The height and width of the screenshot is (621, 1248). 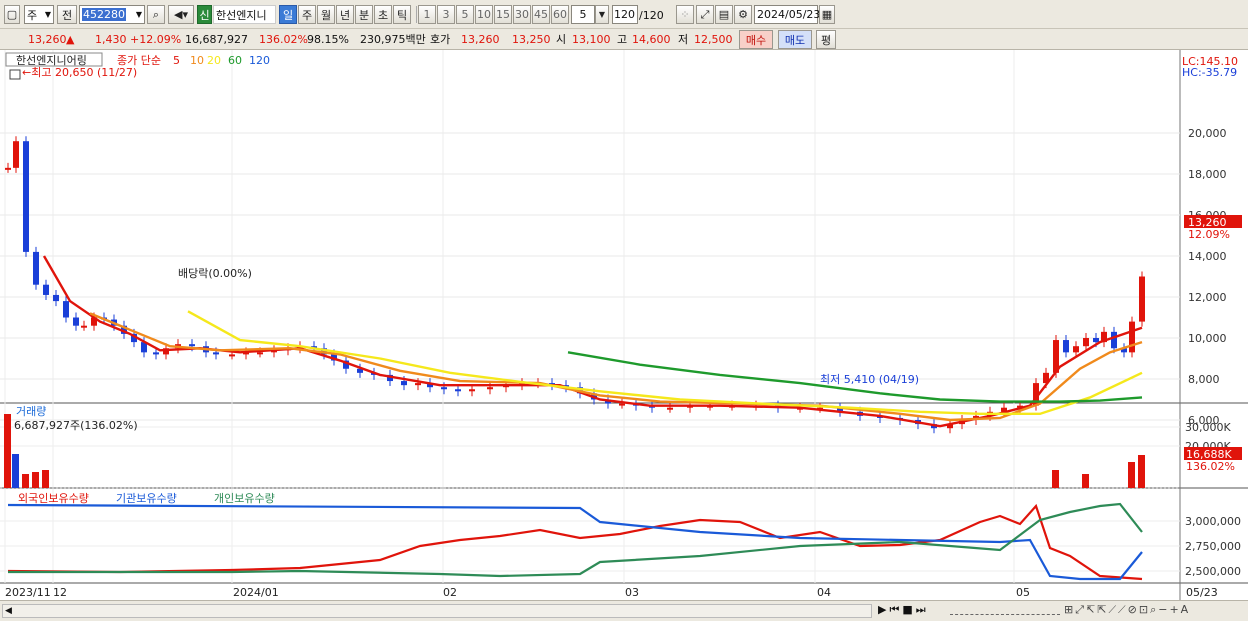 What do you see at coordinates (827, 14) in the screenshot?
I see `calendar-icon: ▦` at bounding box center [827, 14].